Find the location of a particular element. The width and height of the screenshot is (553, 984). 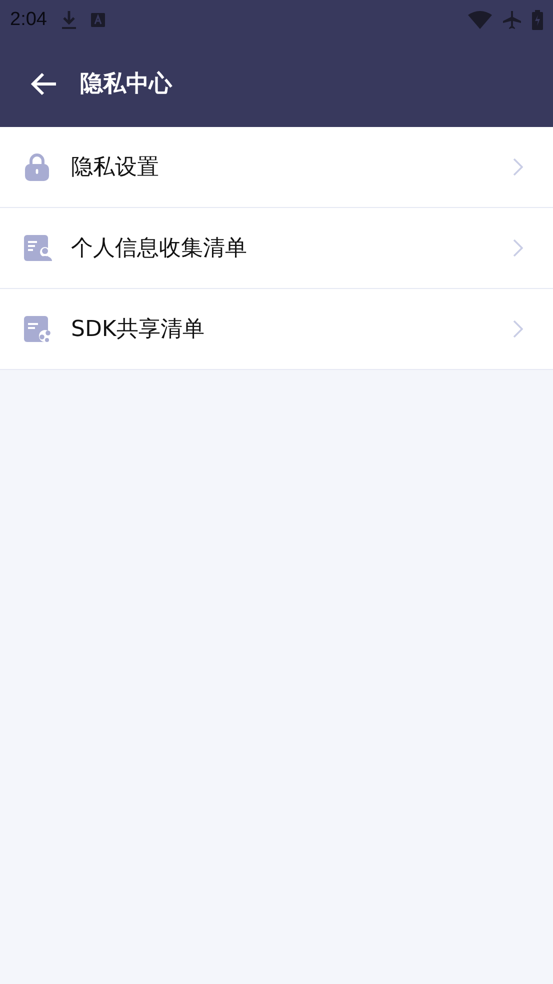

lock-icon is located at coordinates (37, 167).